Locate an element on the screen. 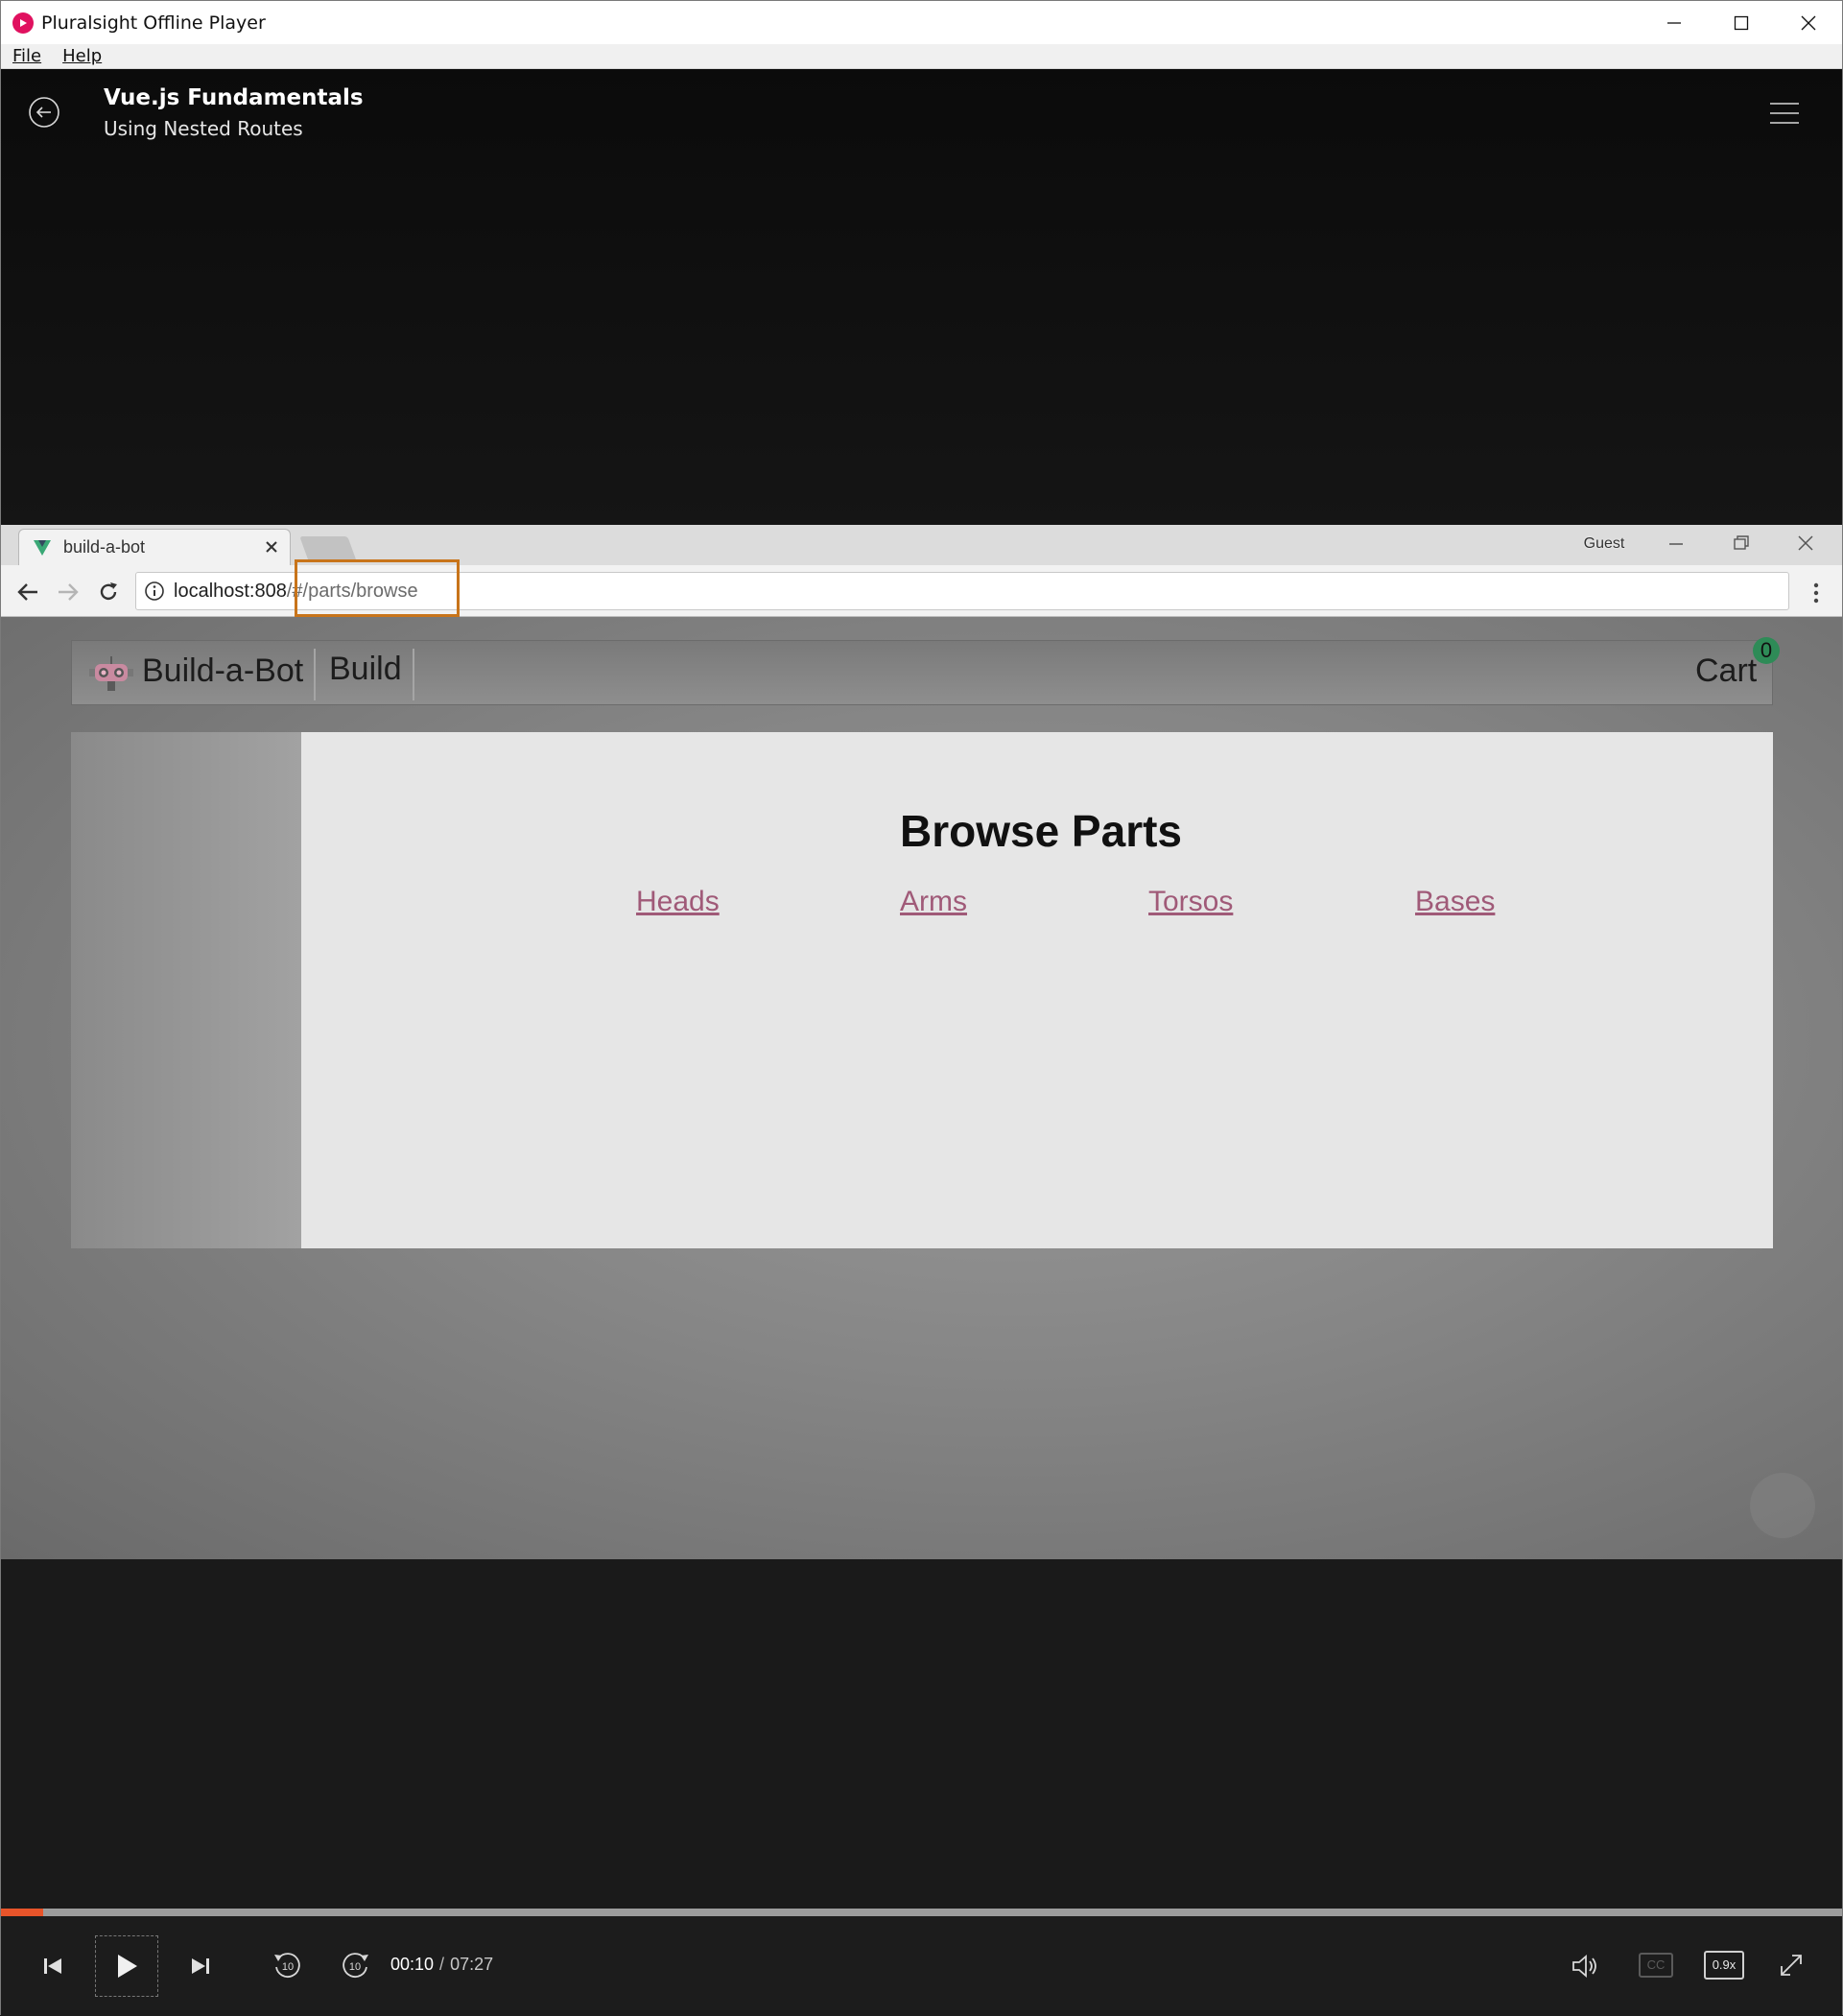 The height and width of the screenshot is (2016, 1843). close-button is located at coordinates (1808, 22).